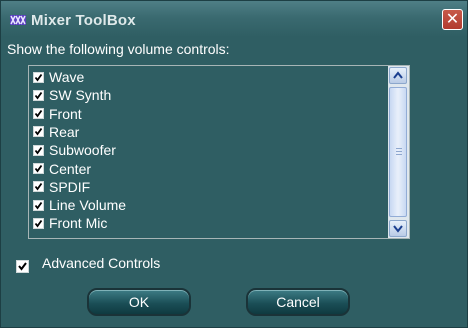  I want to click on volume-control-label: SPDIF, so click(70, 186).